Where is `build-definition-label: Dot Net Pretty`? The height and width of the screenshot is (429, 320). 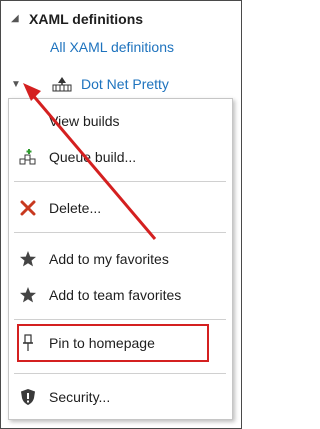 build-definition-label: Dot Net Pretty is located at coordinates (125, 84).